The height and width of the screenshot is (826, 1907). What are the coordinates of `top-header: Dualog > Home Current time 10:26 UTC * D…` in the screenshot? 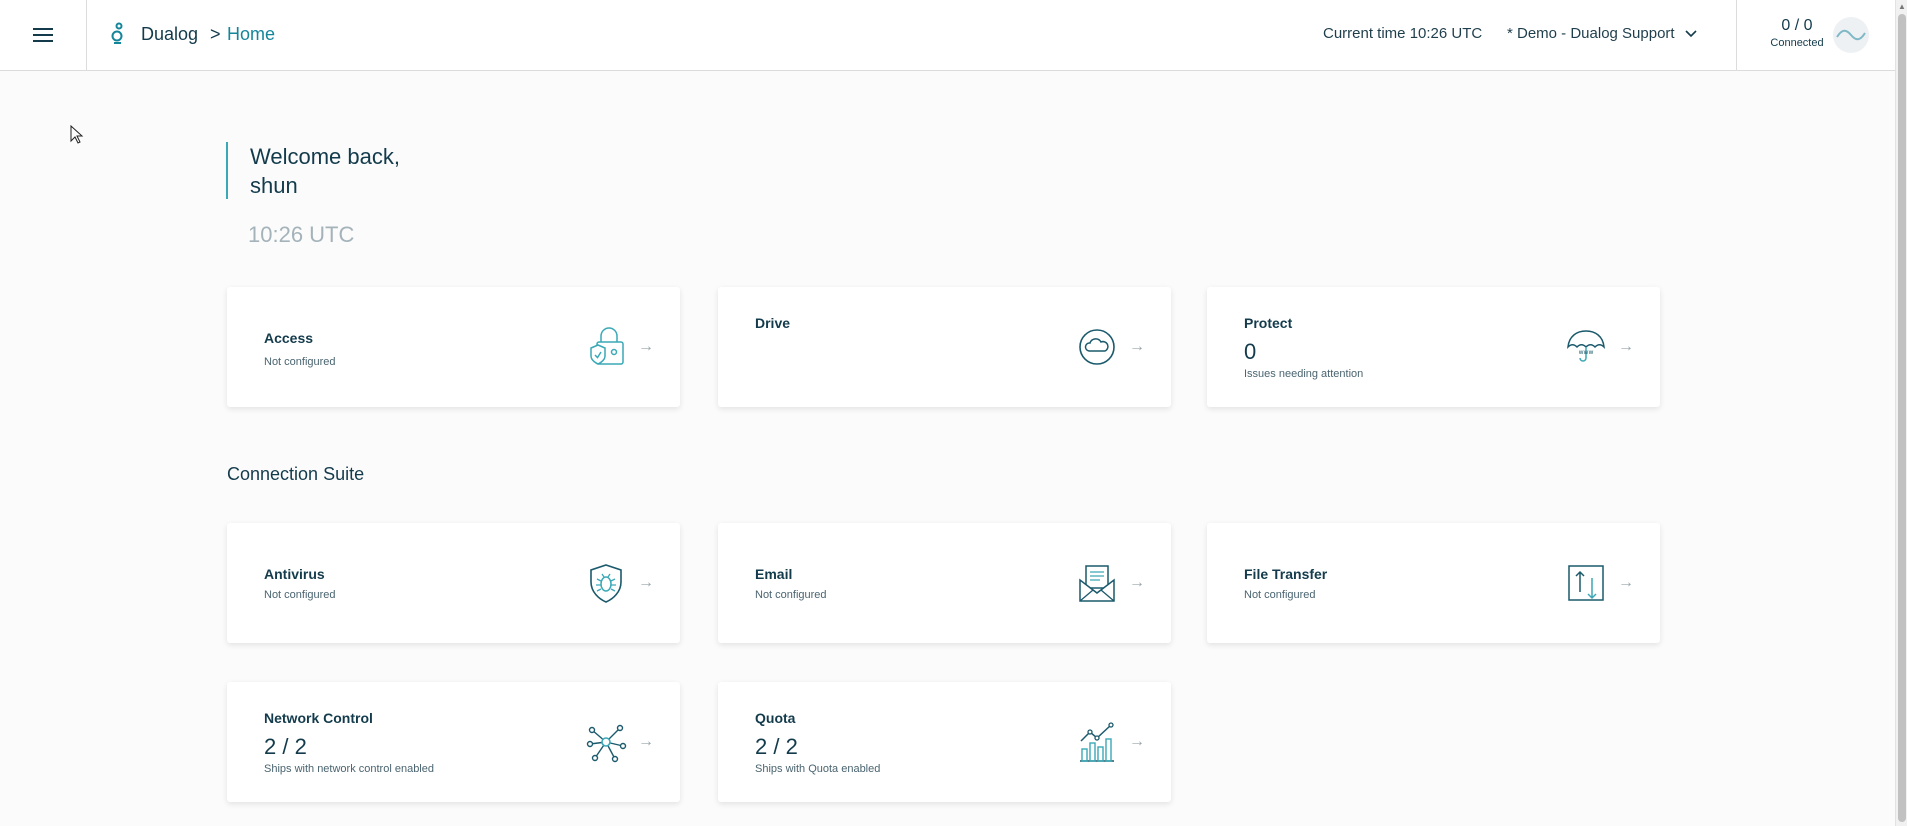 It's located at (947, 35).